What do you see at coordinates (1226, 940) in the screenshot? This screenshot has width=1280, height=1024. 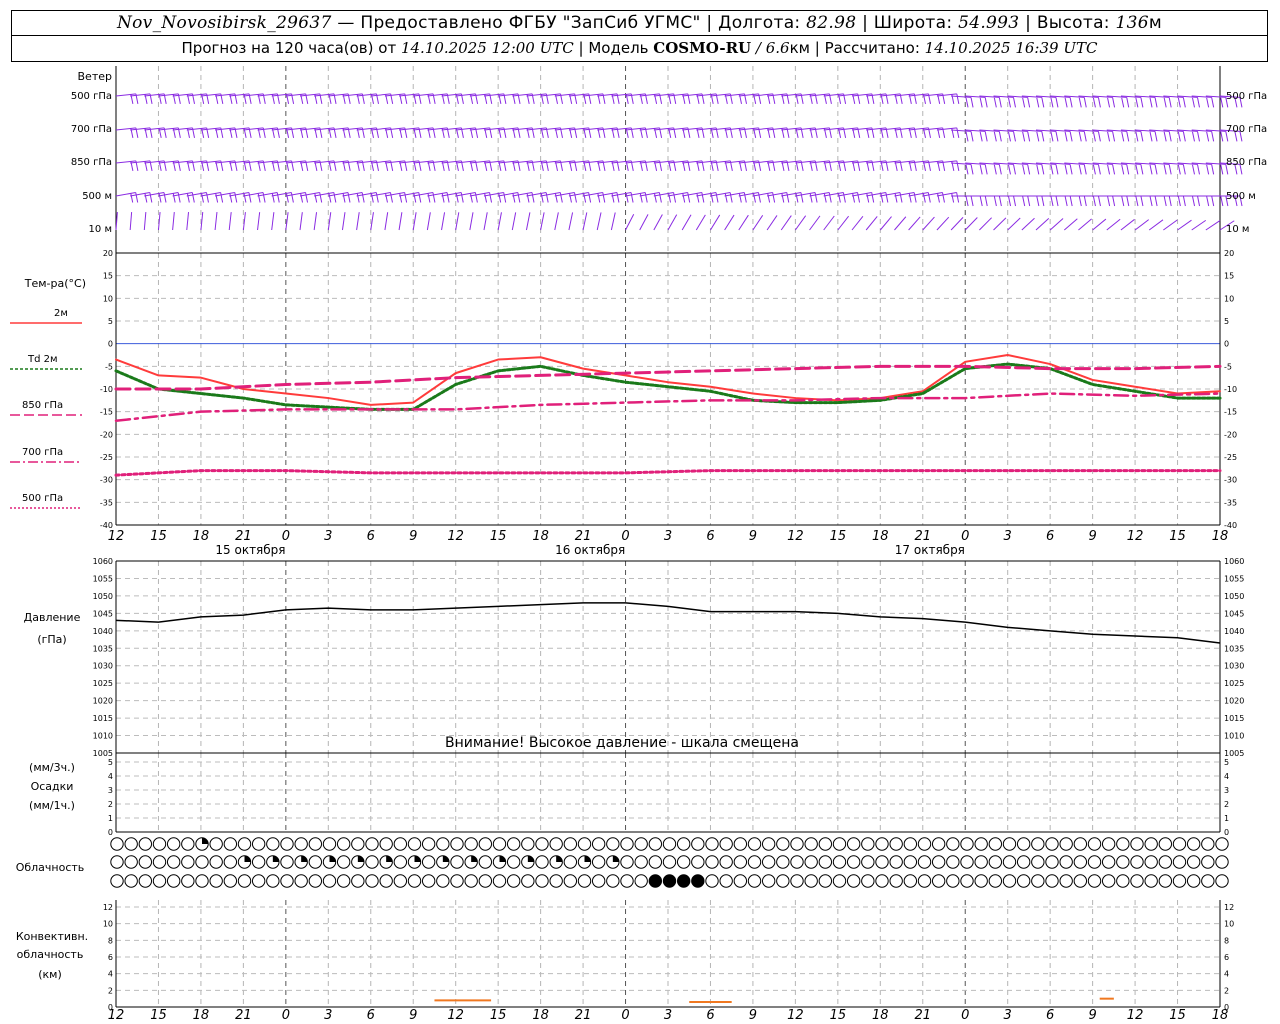 I see `conv-ytick-right: 8` at bounding box center [1226, 940].